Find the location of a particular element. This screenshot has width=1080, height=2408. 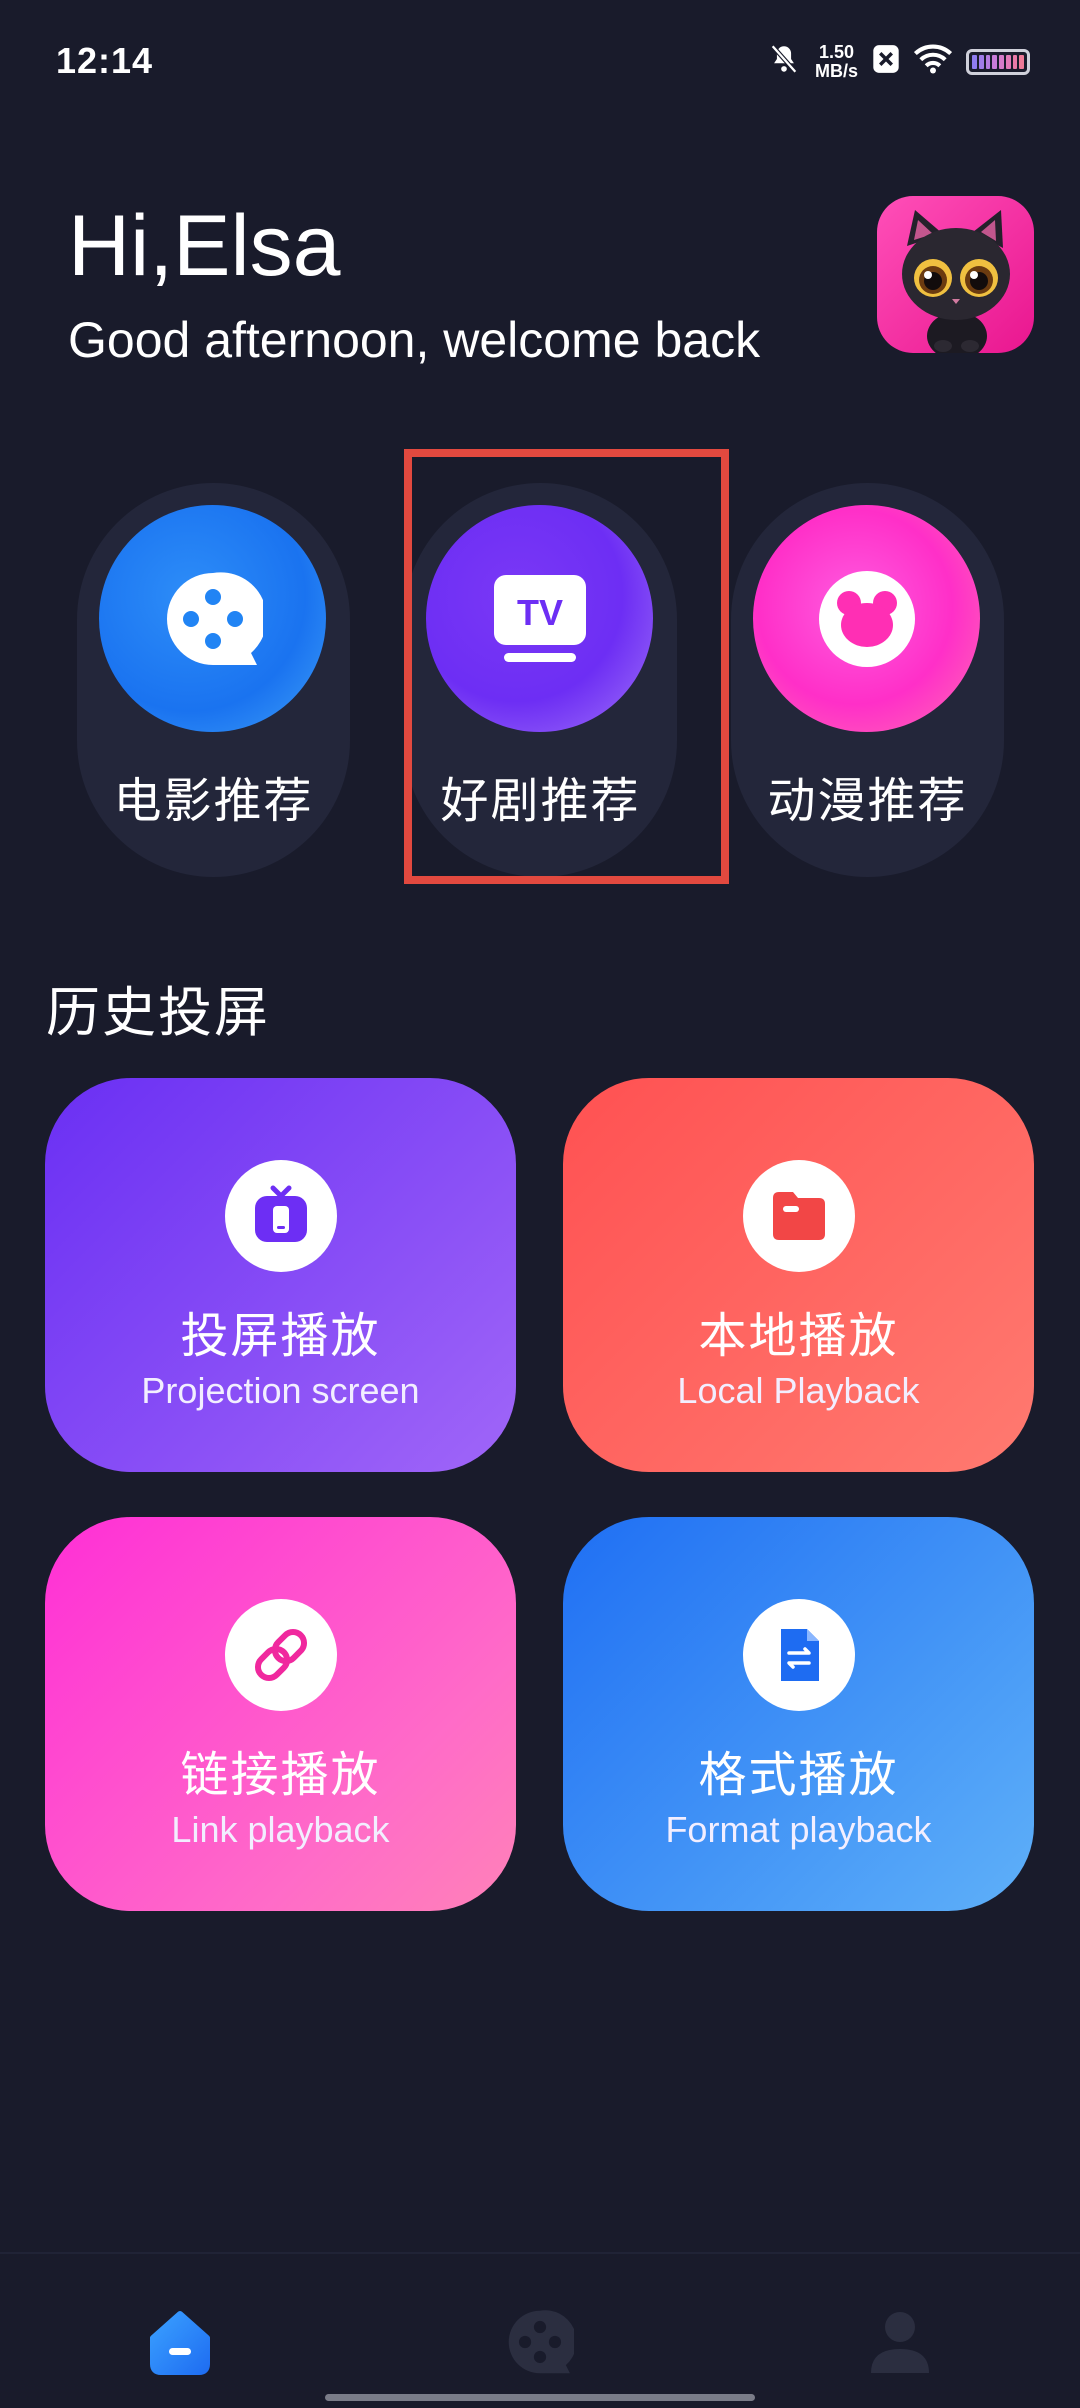

avatar is located at coordinates (955, 274).